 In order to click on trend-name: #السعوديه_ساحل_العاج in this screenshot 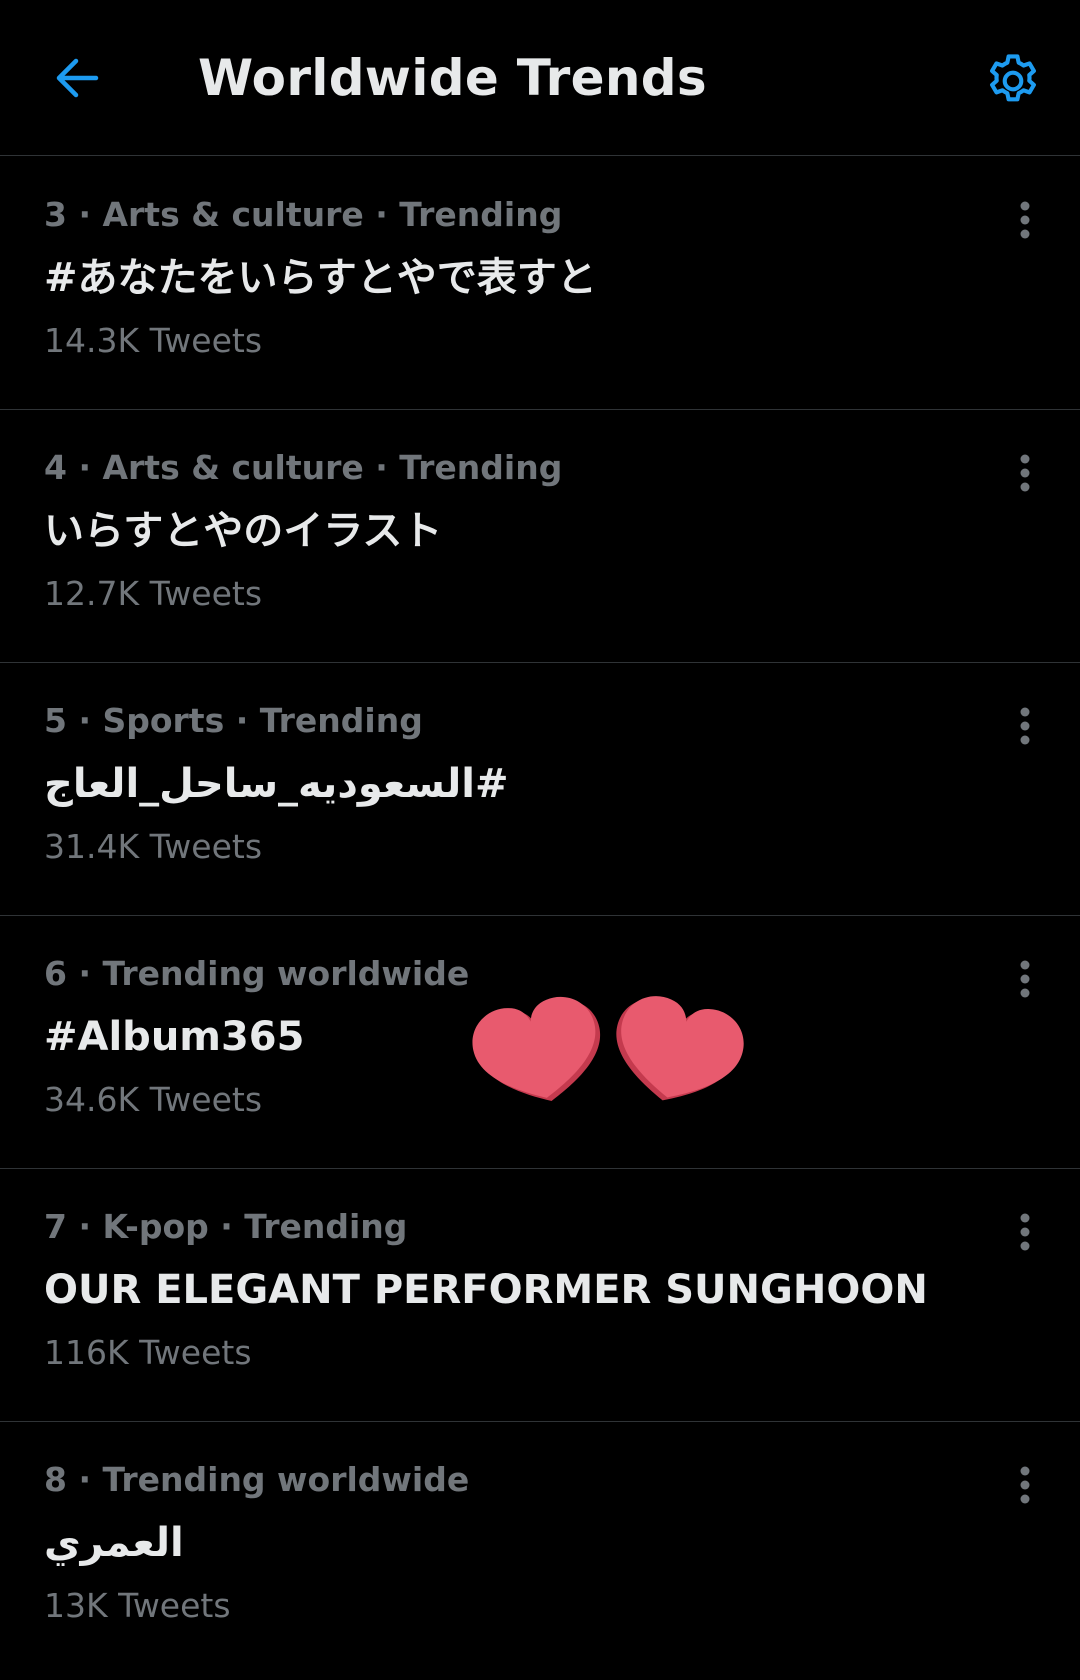, I will do `click(276, 784)`.